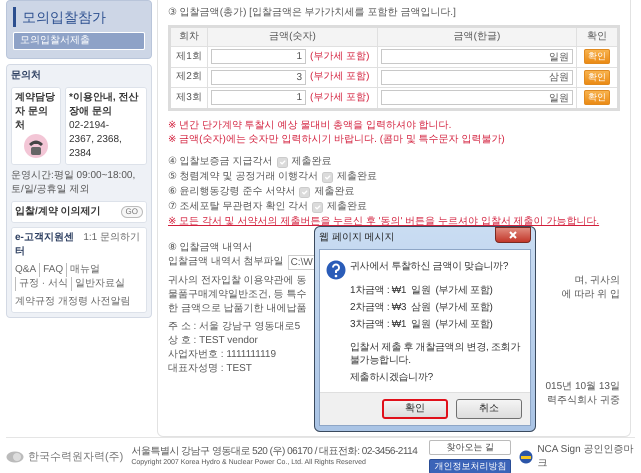 The height and width of the screenshot is (473, 641). What do you see at coordinates (357, 238) in the screenshot?
I see `dialog-title: 웹 페이지 메시지` at bounding box center [357, 238].